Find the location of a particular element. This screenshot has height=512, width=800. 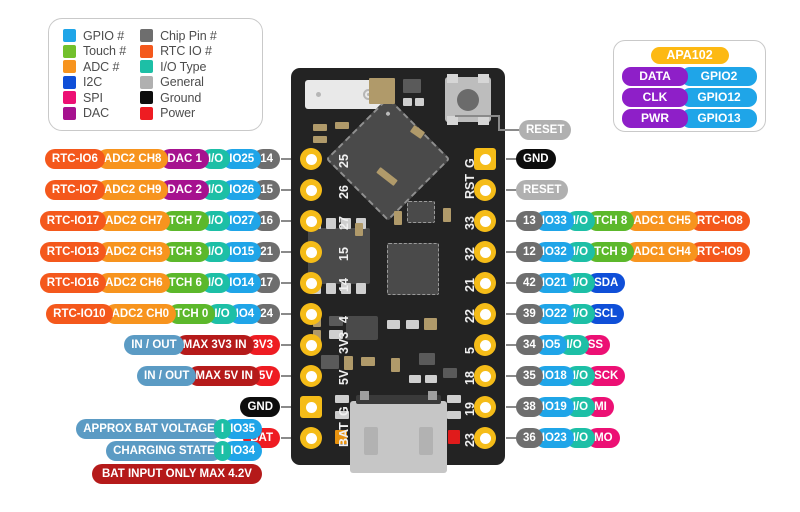

board-silk-right-32: 32 is located at coordinates (470, 254).